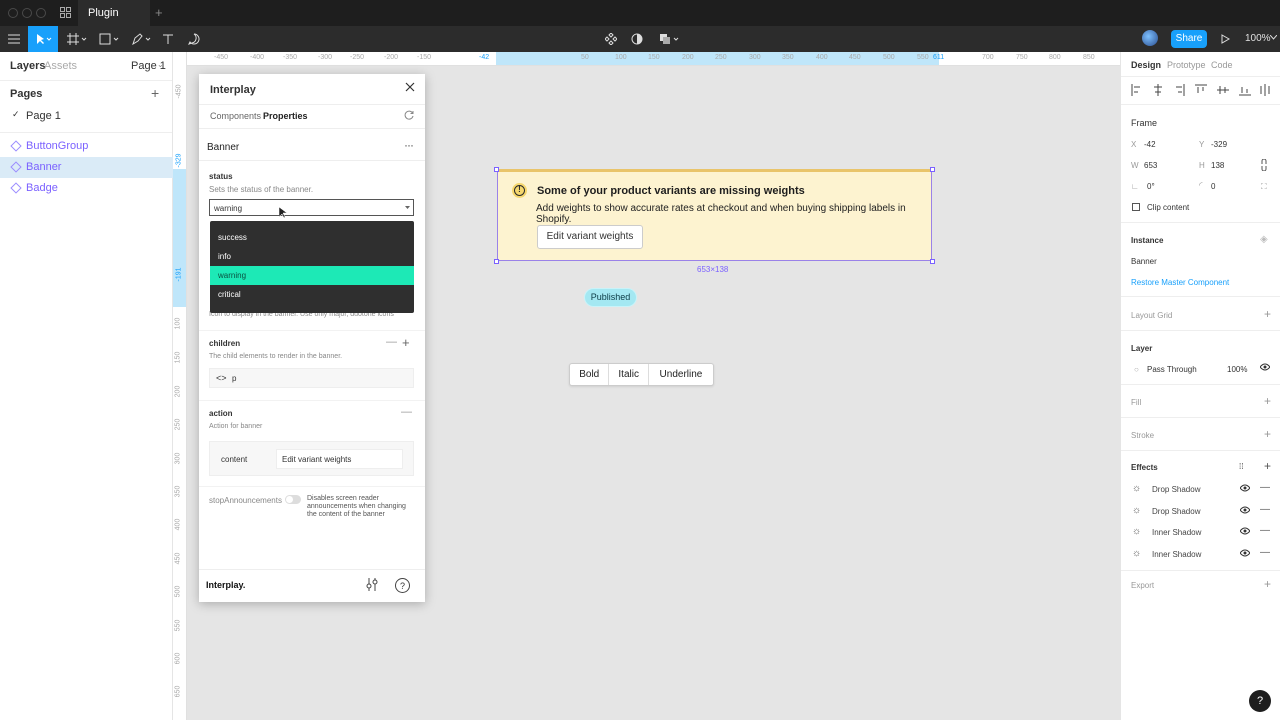 The width and height of the screenshot is (1280, 720). What do you see at coordinates (285, 116) in the screenshot?
I see `tab-properties: Properties` at bounding box center [285, 116].